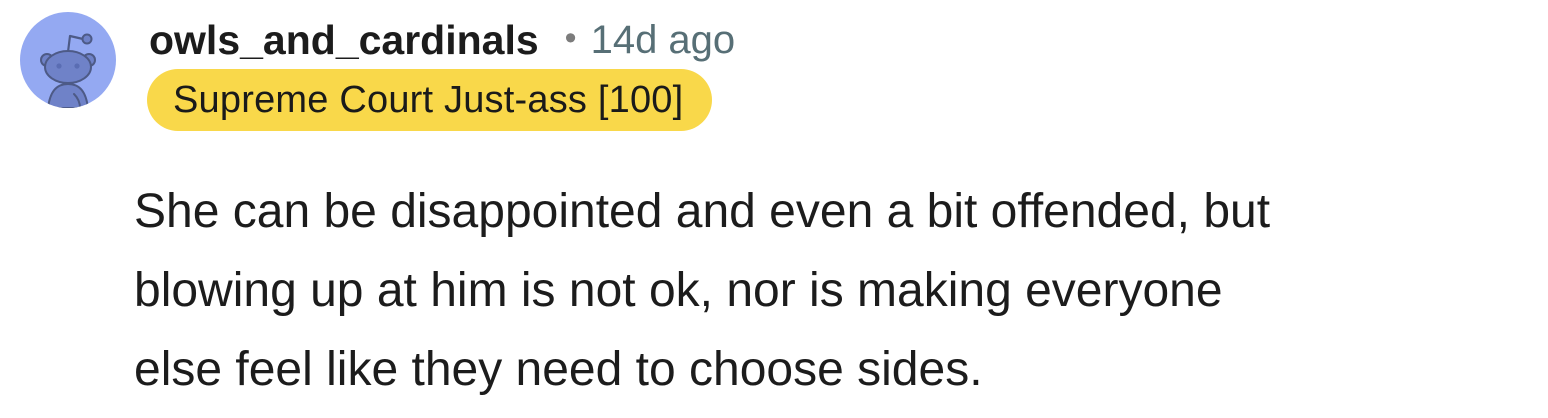  What do you see at coordinates (663, 40) in the screenshot?
I see `comment-timestamp: 14d ago` at bounding box center [663, 40].